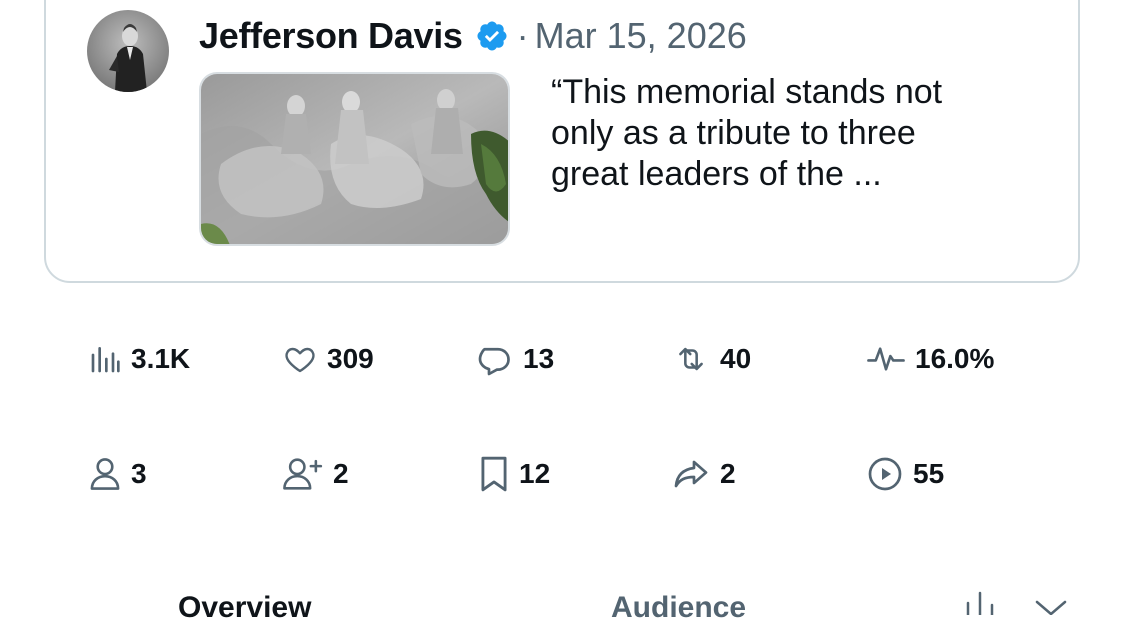  I want to click on reposts-metric: 40, so click(711, 359).